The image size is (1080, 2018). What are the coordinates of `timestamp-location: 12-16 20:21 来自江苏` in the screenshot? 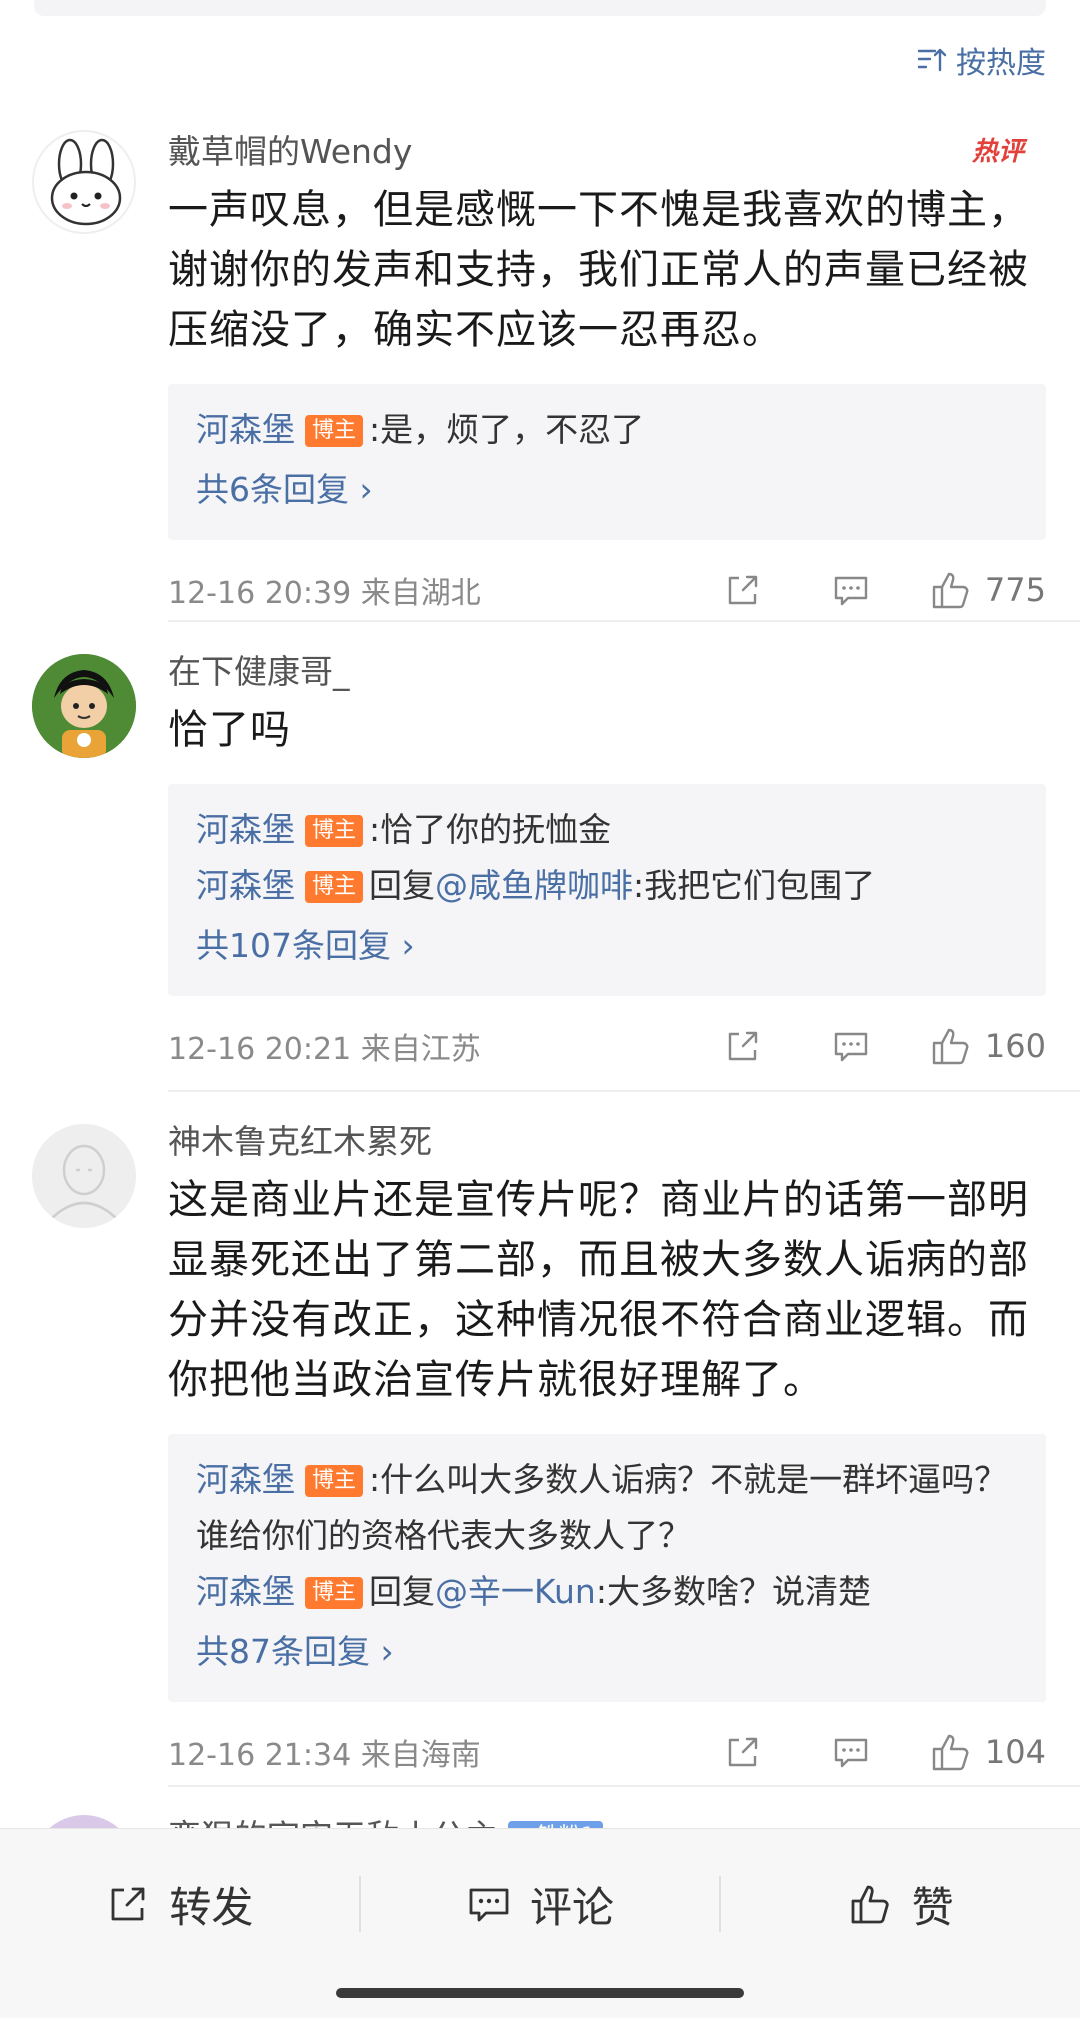 It's located at (324, 1049).